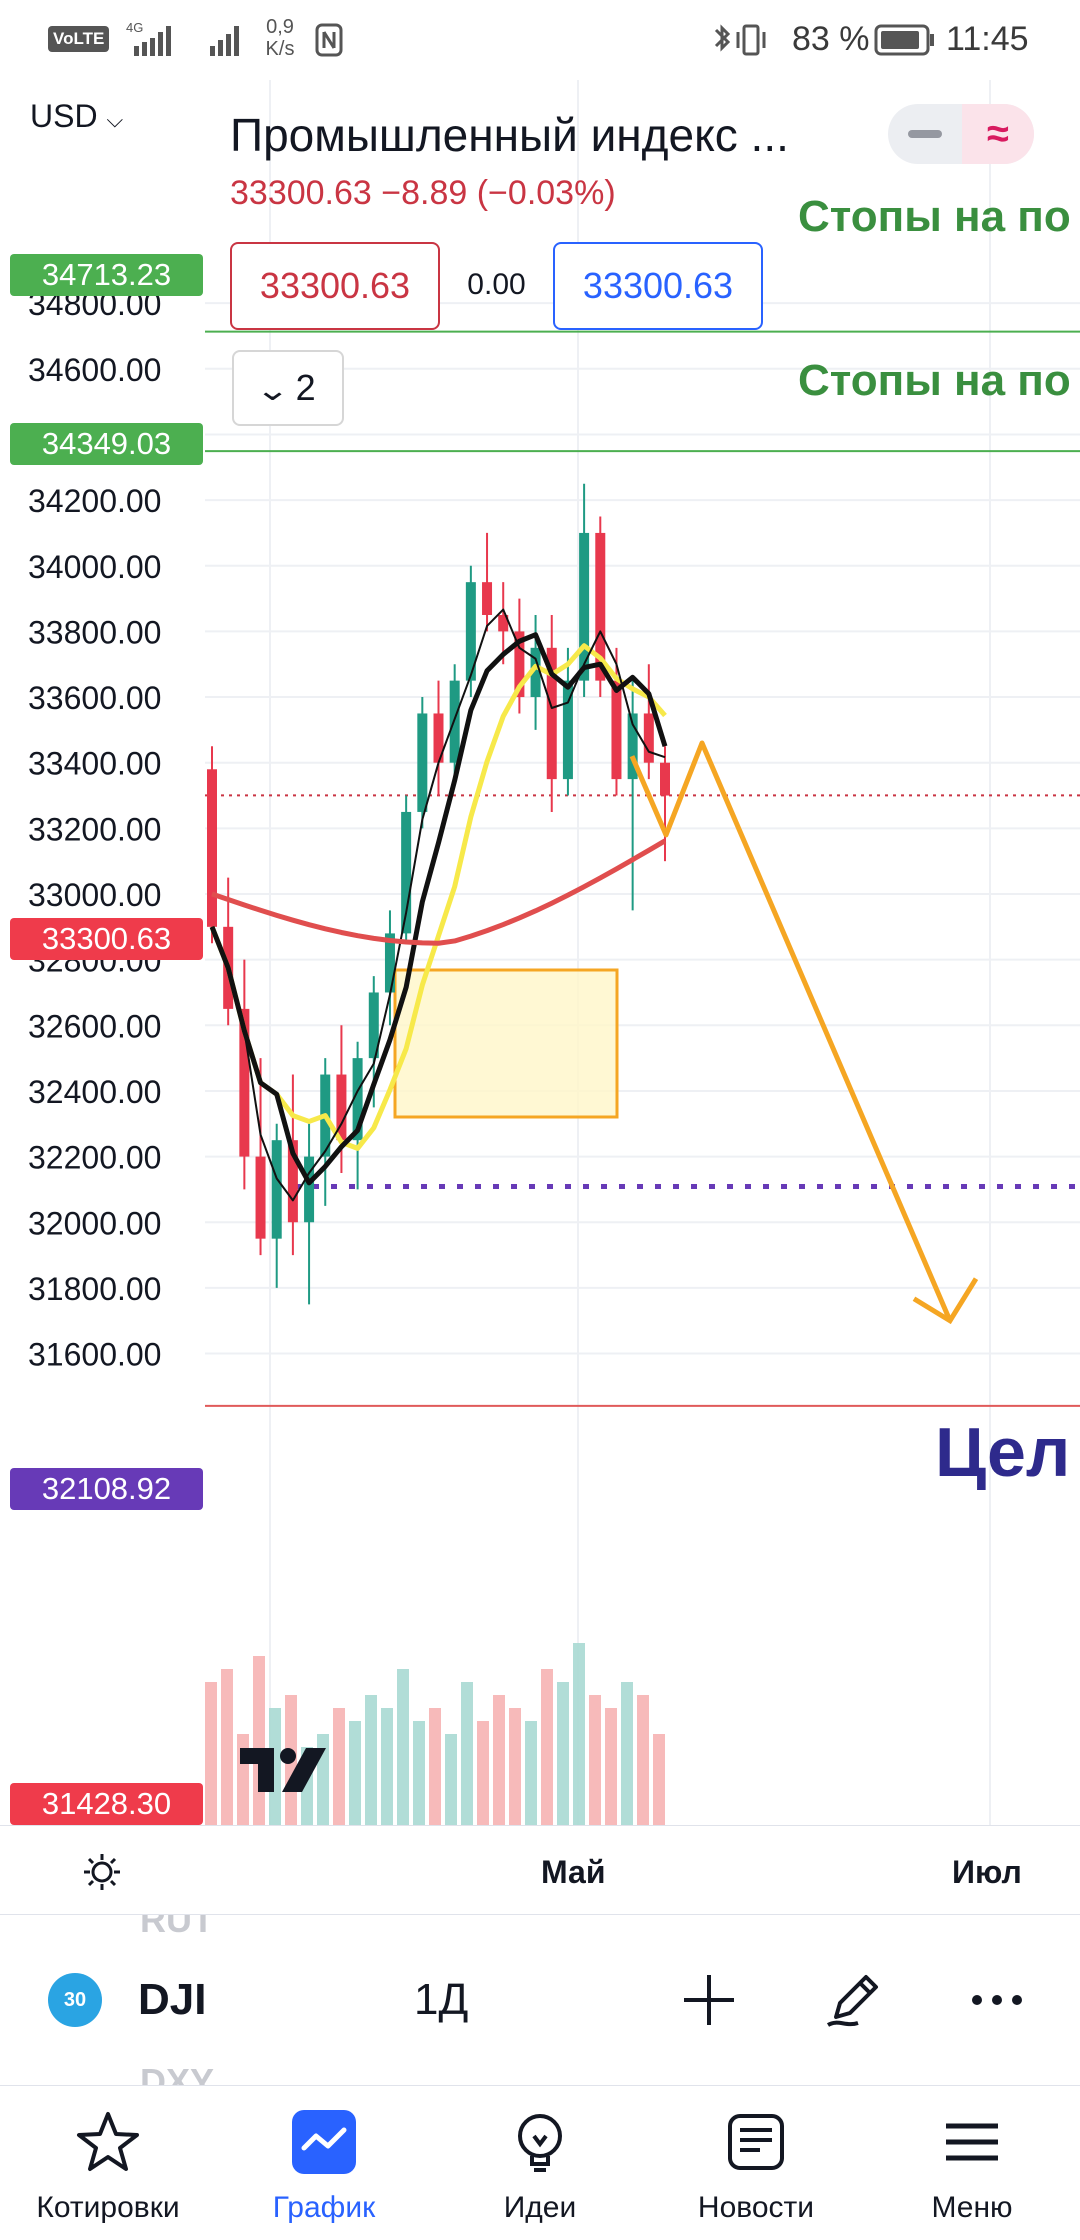  Describe the element at coordinates (94, 1355) in the screenshot. I see `price-tick-label: 31600.00` at that location.